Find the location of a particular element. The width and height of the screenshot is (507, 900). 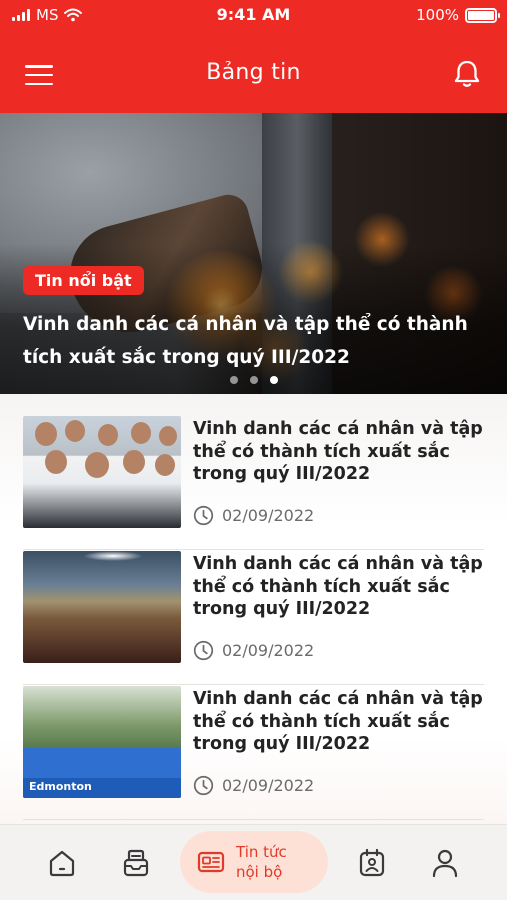

inbox-icon is located at coordinates (136, 863).